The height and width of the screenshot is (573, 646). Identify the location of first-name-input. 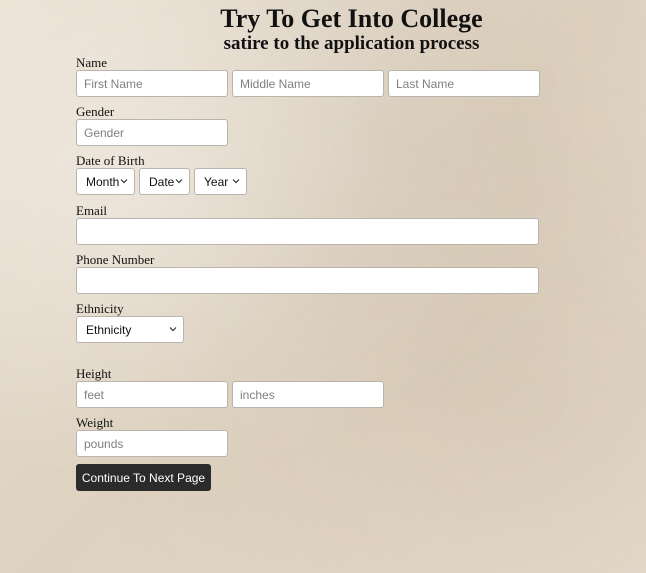
(152, 83).